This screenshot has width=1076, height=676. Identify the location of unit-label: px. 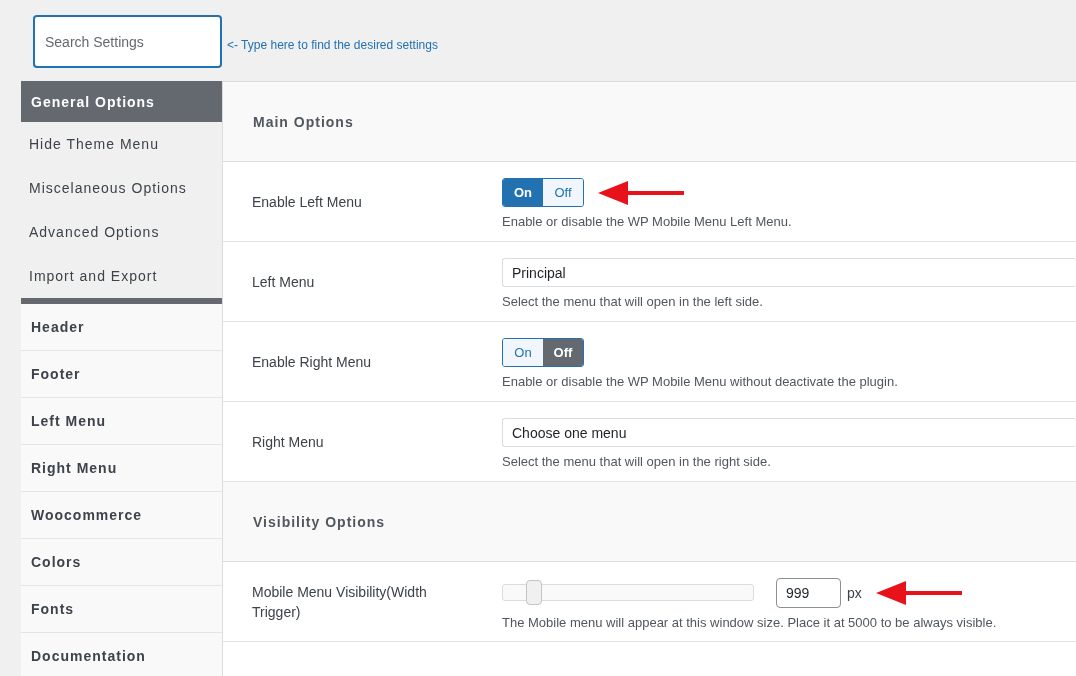
(854, 592).